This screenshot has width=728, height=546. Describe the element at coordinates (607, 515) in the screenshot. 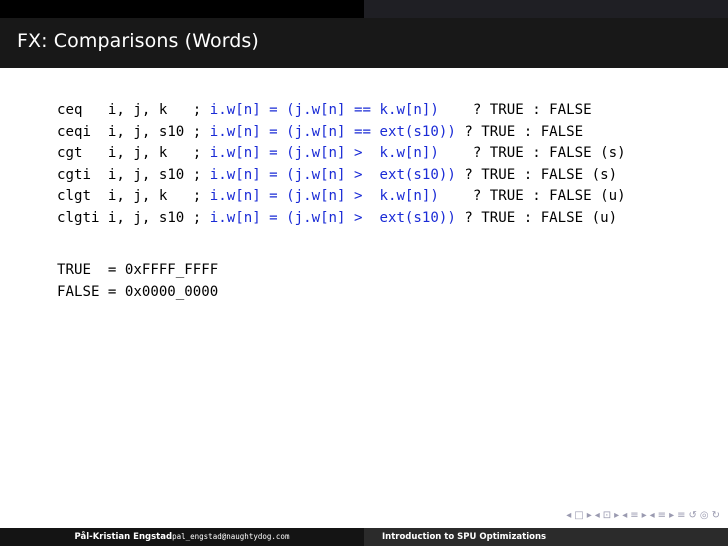

I see `nav-frame-icon: ⊡` at that location.